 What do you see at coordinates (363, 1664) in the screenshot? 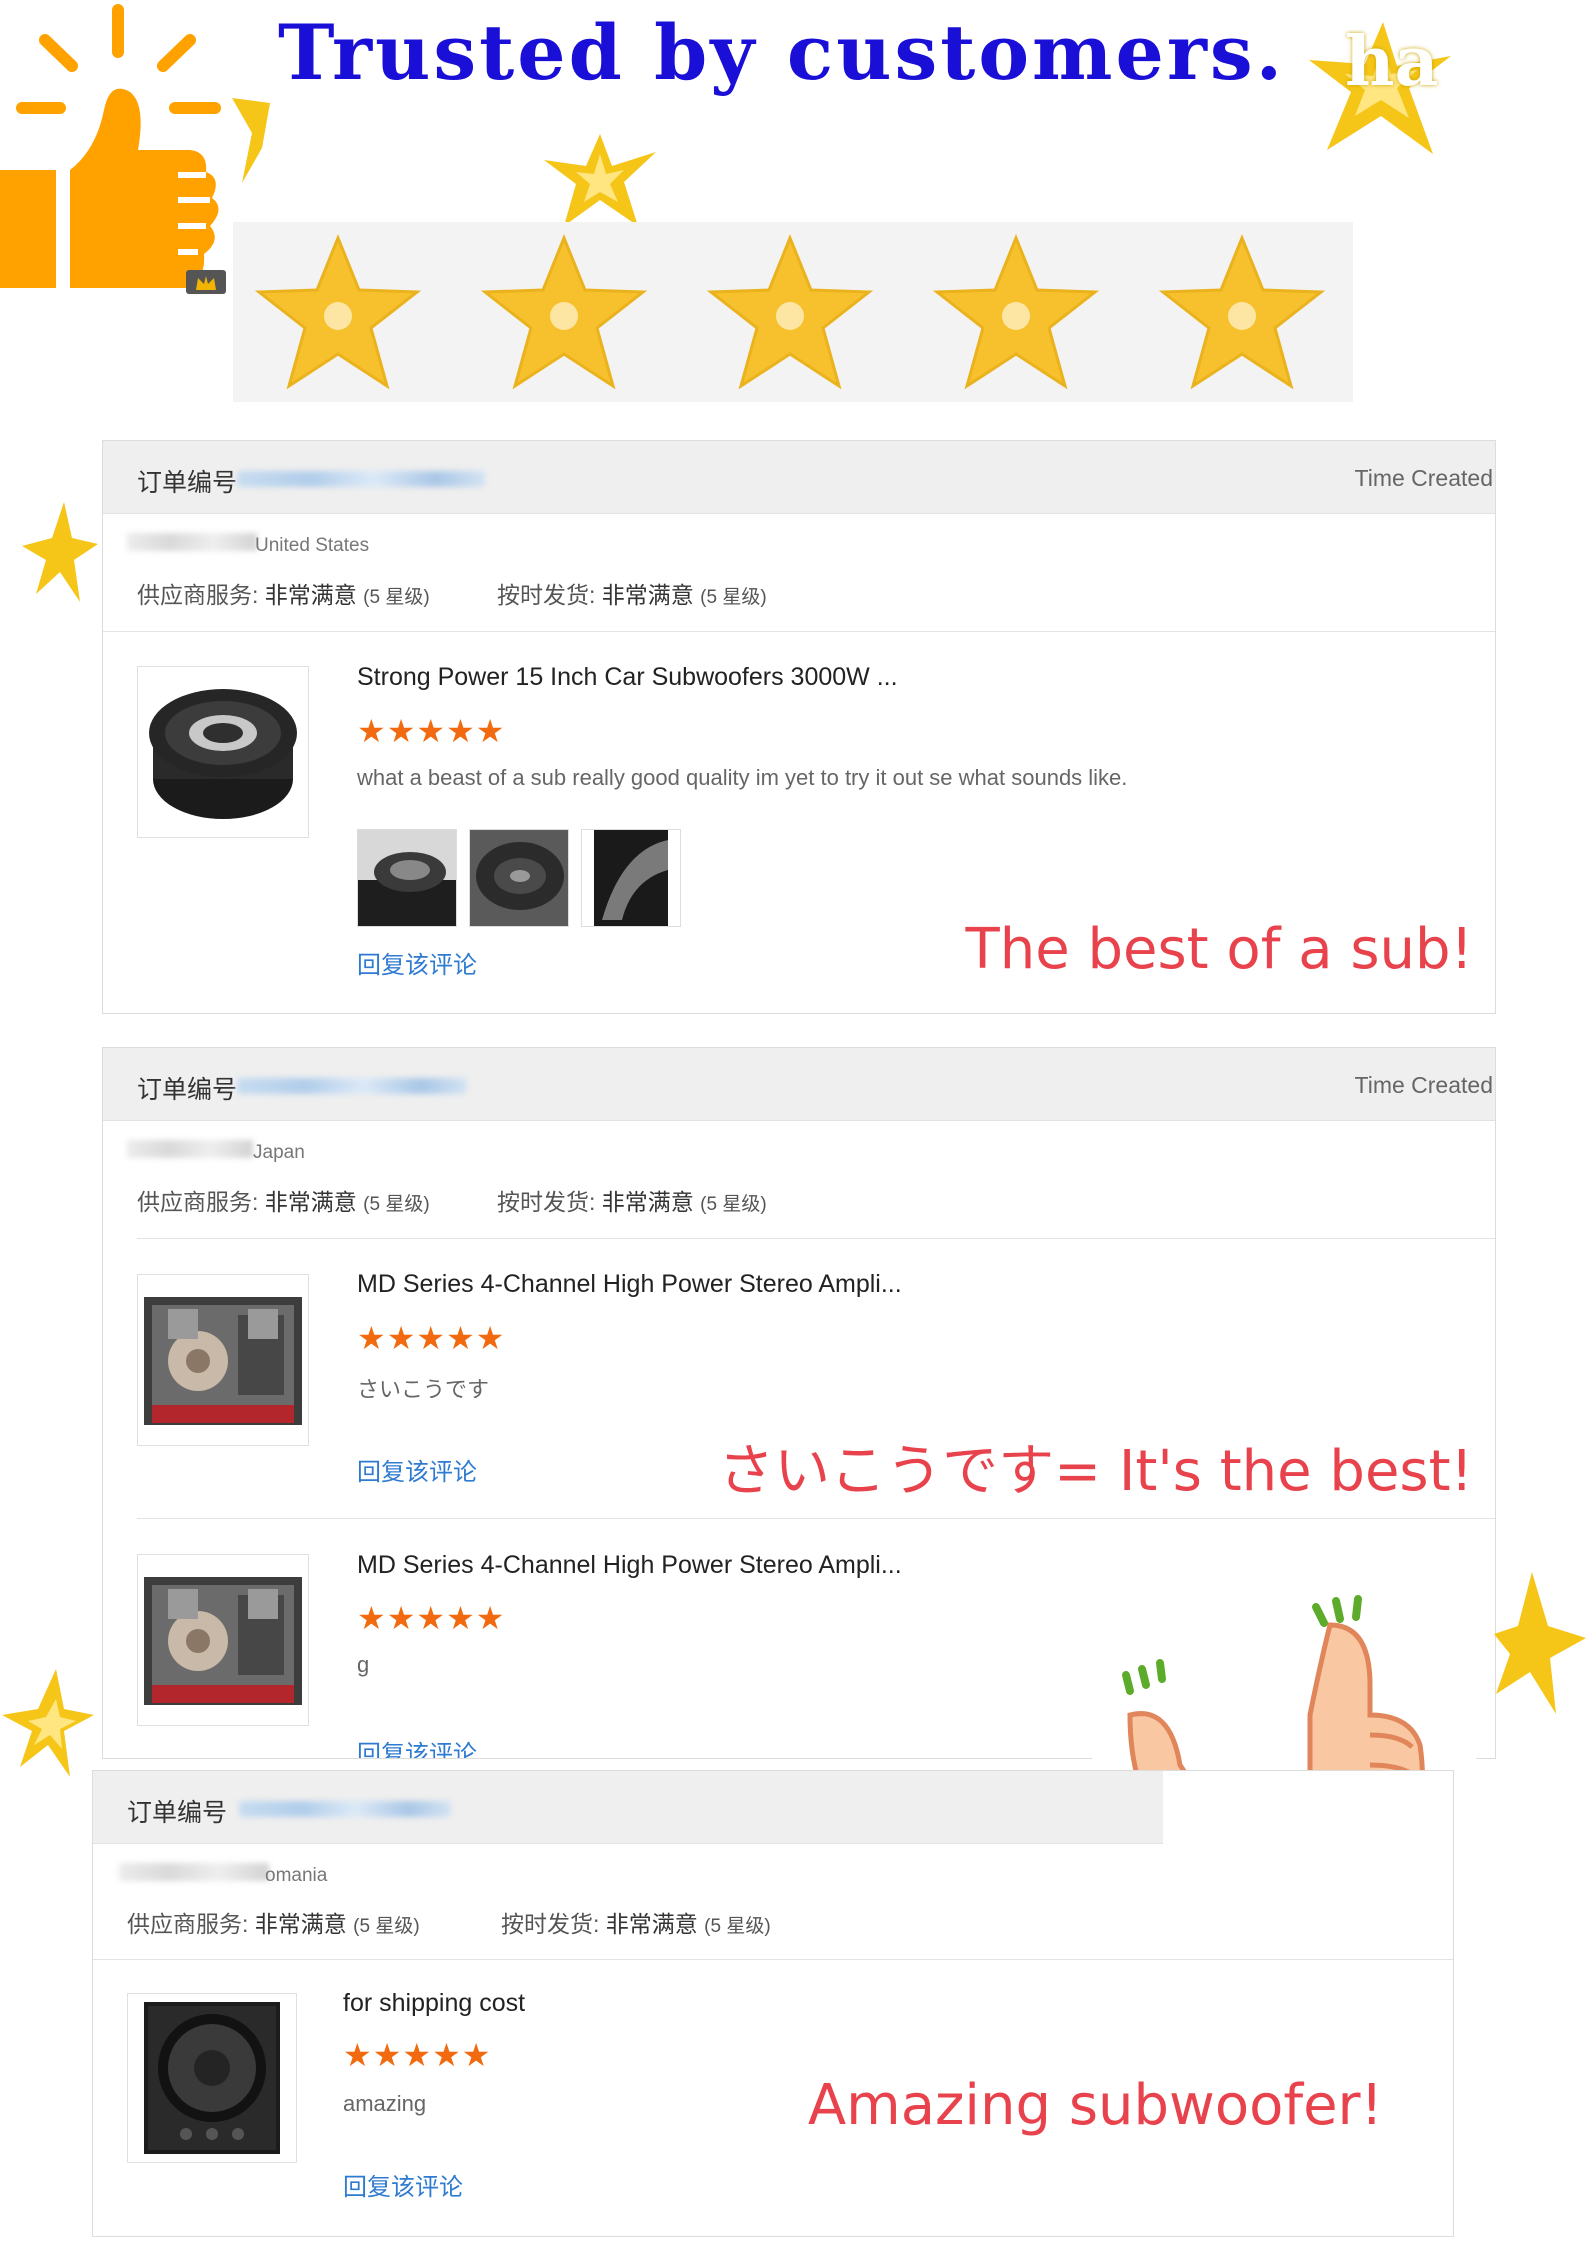
I see `review-comment: g` at bounding box center [363, 1664].